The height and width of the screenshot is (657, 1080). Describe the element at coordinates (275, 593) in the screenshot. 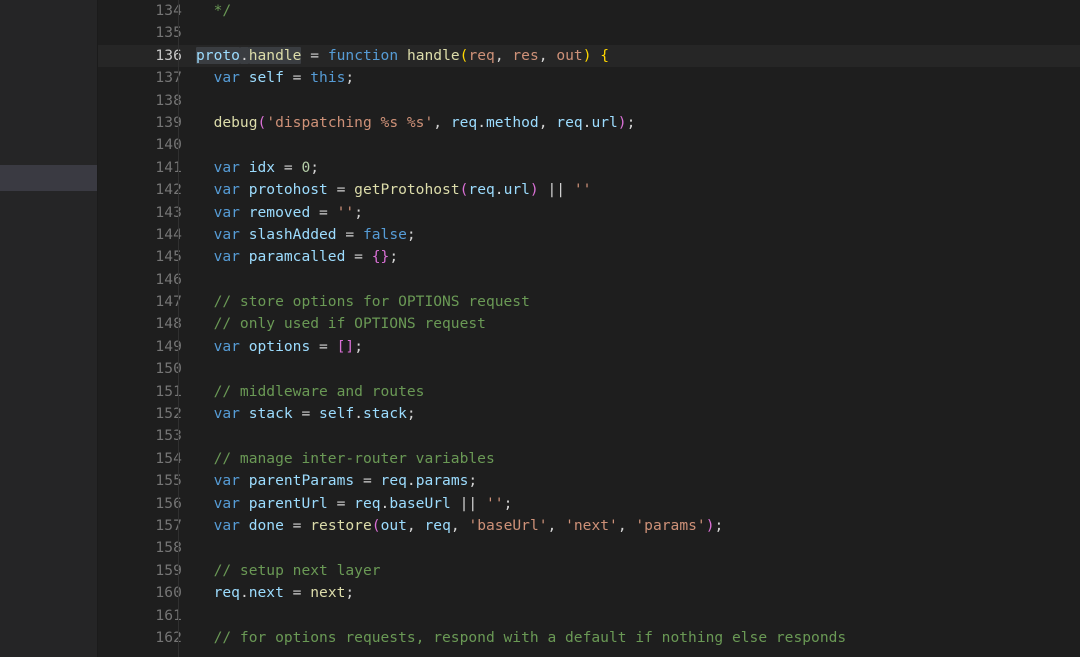

I see `line-content: req.next = next;` at that location.